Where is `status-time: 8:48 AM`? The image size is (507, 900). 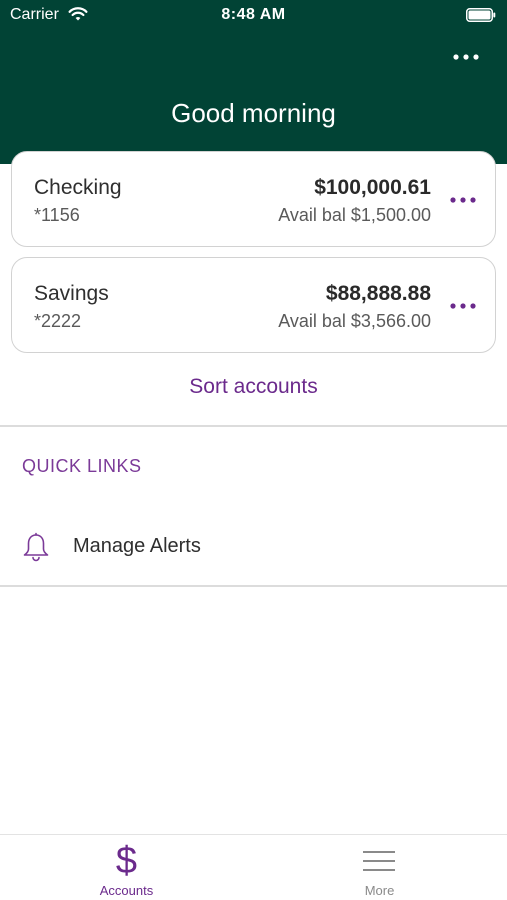 status-time: 8:48 AM is located at coordinates (253, 14).